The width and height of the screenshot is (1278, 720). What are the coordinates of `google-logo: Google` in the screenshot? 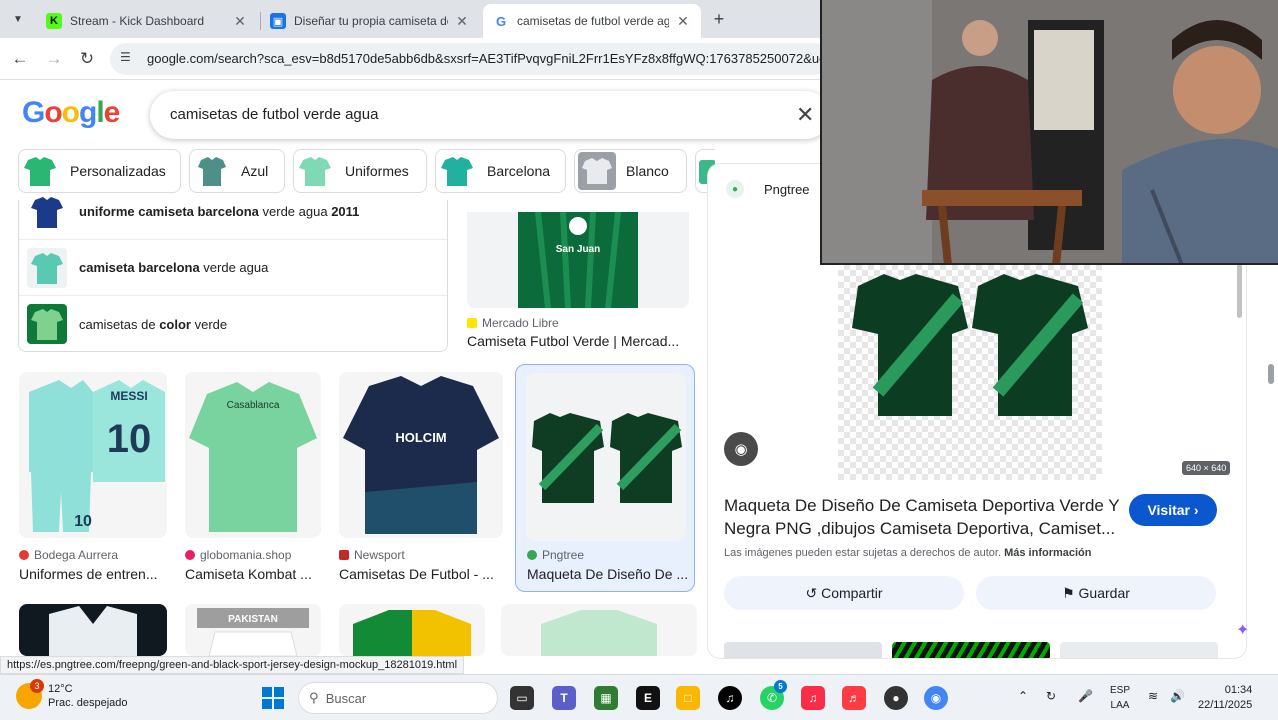 It's located at (71, 113).